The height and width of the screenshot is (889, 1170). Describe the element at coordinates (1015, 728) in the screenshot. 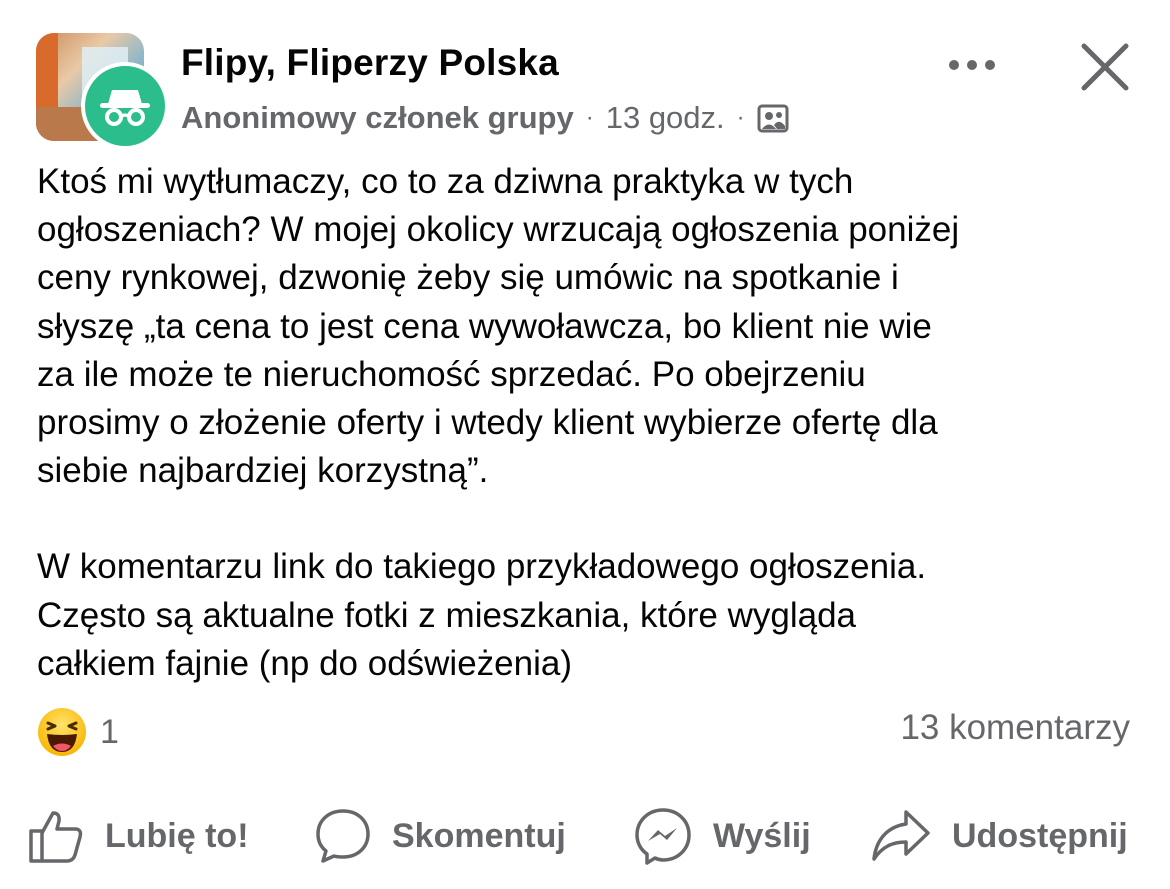

I see `comments-count-link: 13 komentarzy` at that location.